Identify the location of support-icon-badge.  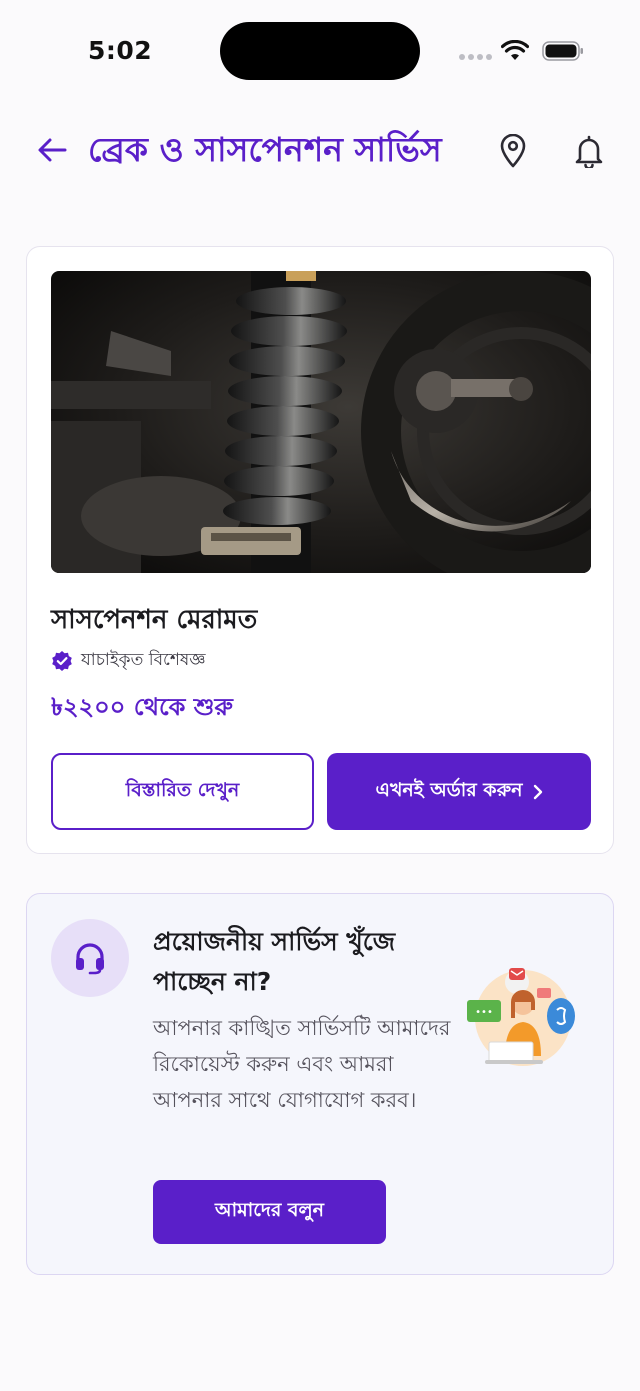
(90, 958).